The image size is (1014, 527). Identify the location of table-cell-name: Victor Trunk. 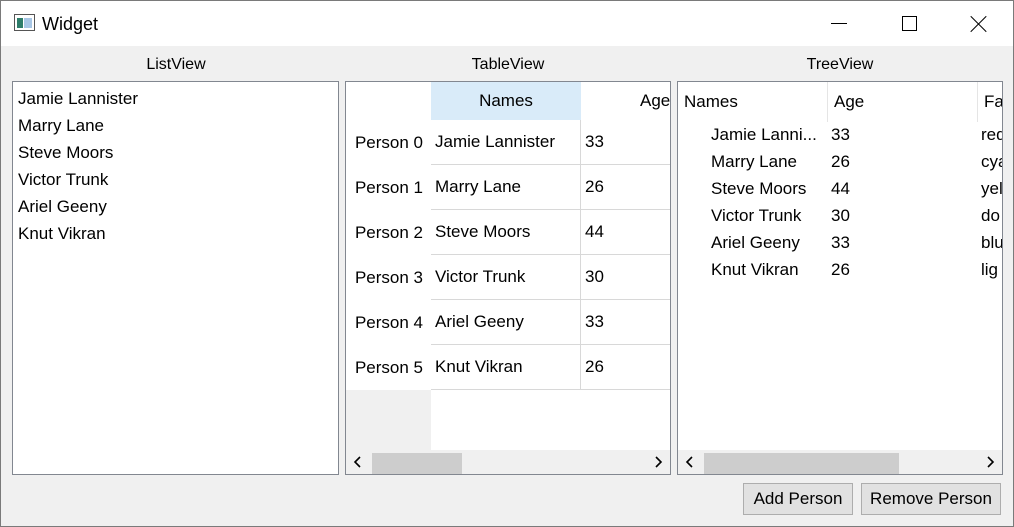
(506, 277).